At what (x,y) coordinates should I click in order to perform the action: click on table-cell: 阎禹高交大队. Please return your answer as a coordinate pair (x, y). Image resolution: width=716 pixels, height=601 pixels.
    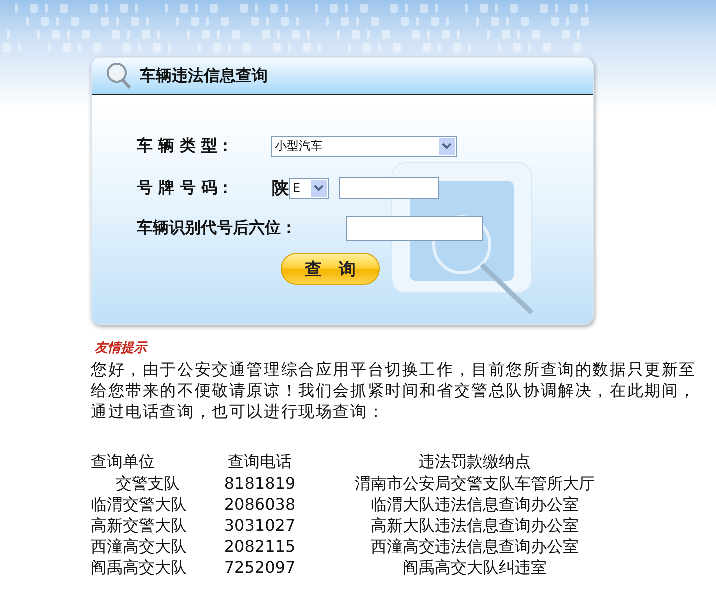
    Looking at the image, I should click on (139, 567).